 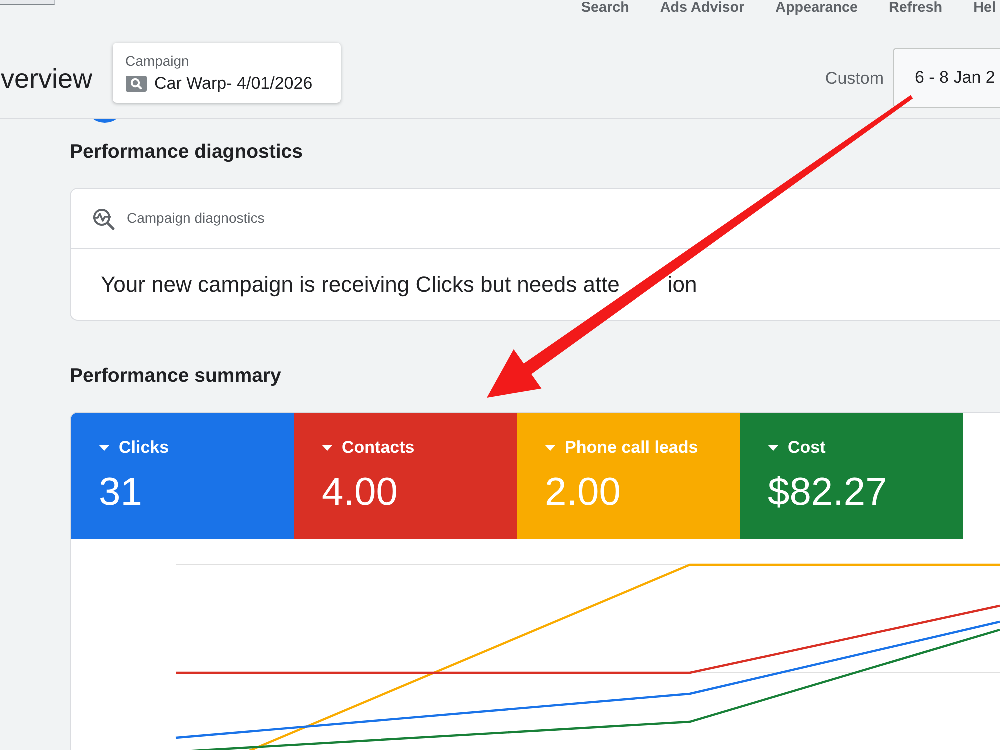 What do you see at coordinates (233, 84) in the screenshot?
I see `campaign-name: Car Warp- 4/01/2026` at bounding box center [233, 84].